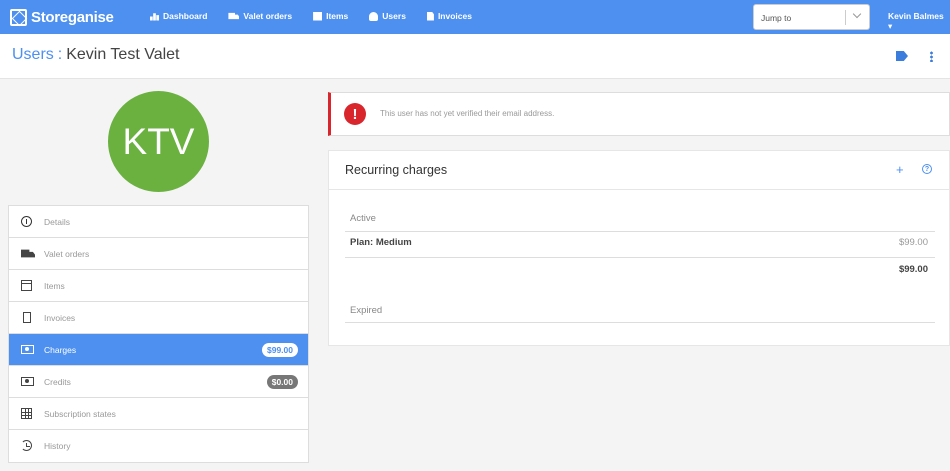 The image size is (950, 471). I want to click on nav-items-label: Items, so click(337, 16).